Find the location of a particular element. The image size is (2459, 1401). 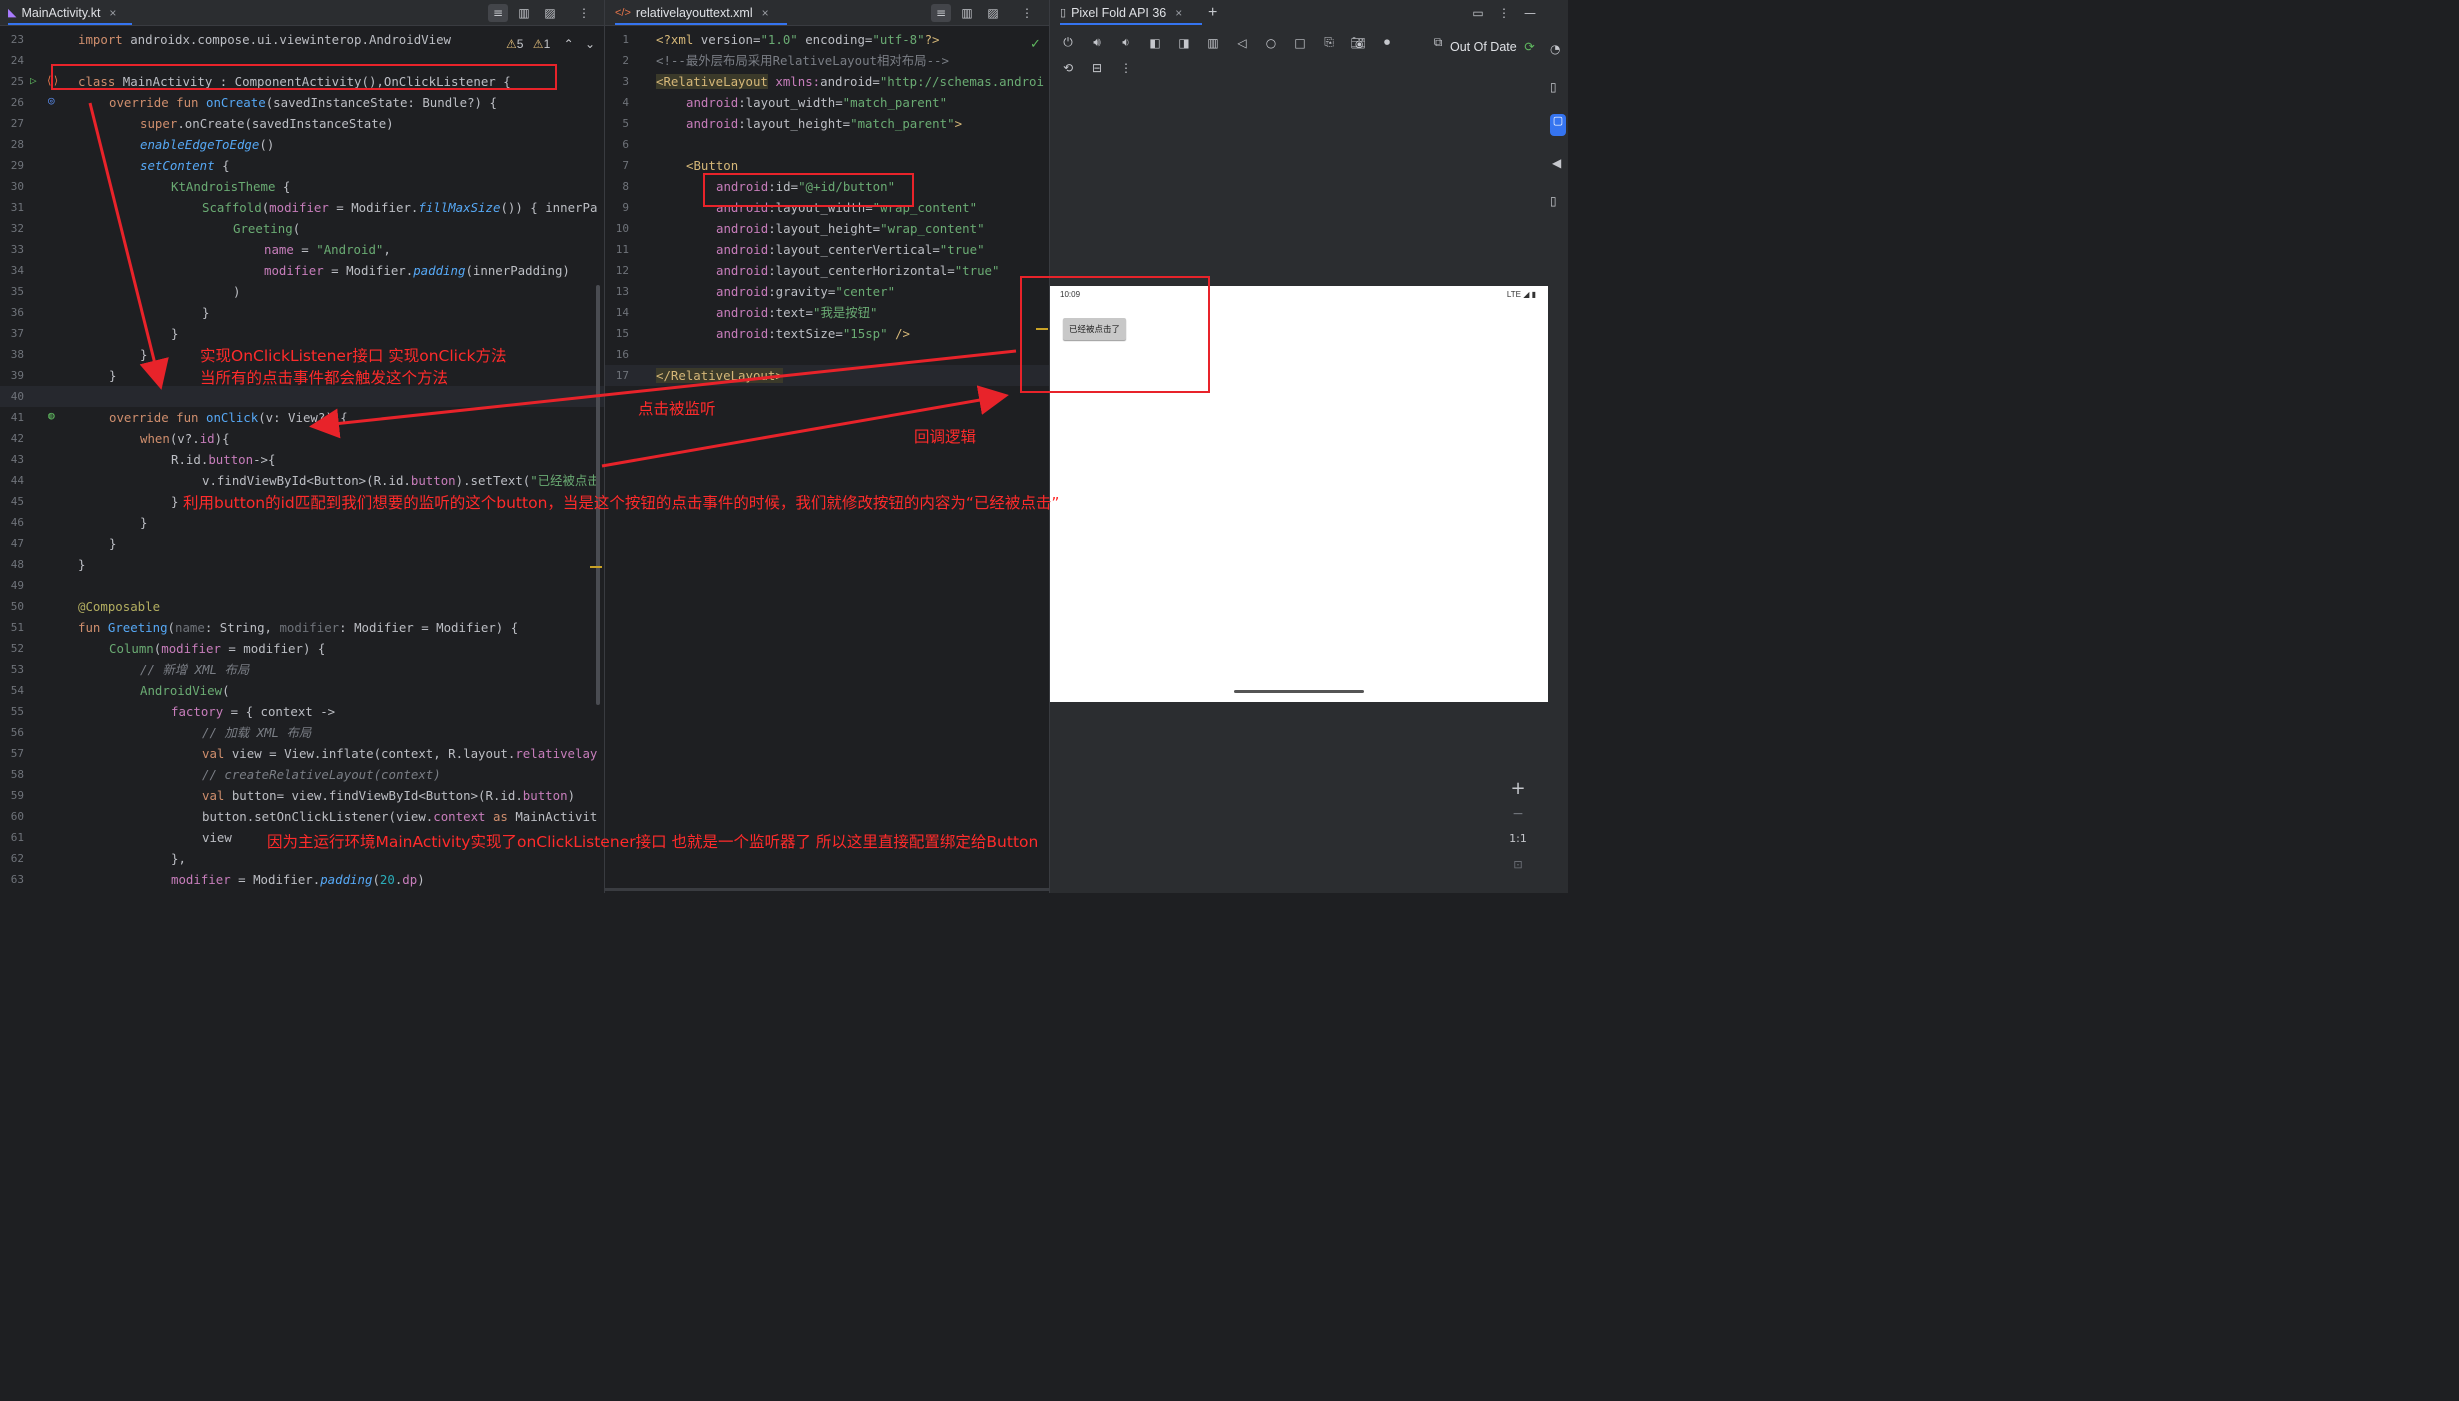

tab-pixel-fold: ▯ Pixel Fold API 36 × is located at coordinates (1131, 12).